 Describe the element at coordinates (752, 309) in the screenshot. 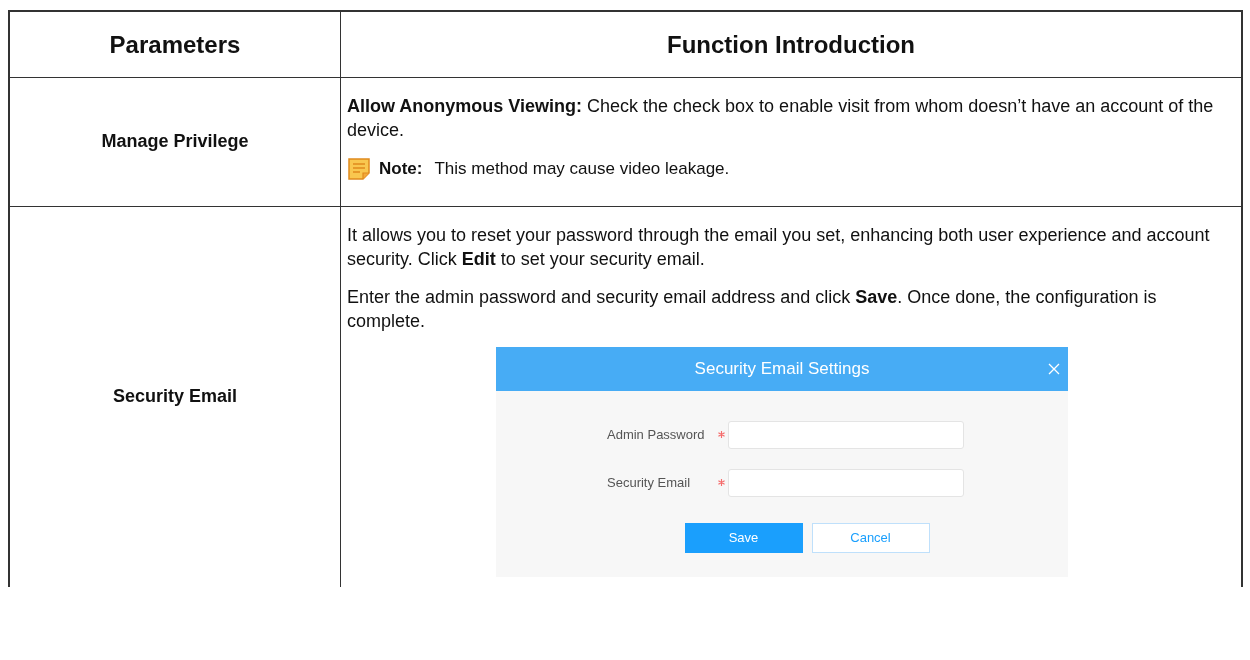

I see `description-text: Enter the admin password and security email address and click Save. Once done, the configuration is complete.` at that location.